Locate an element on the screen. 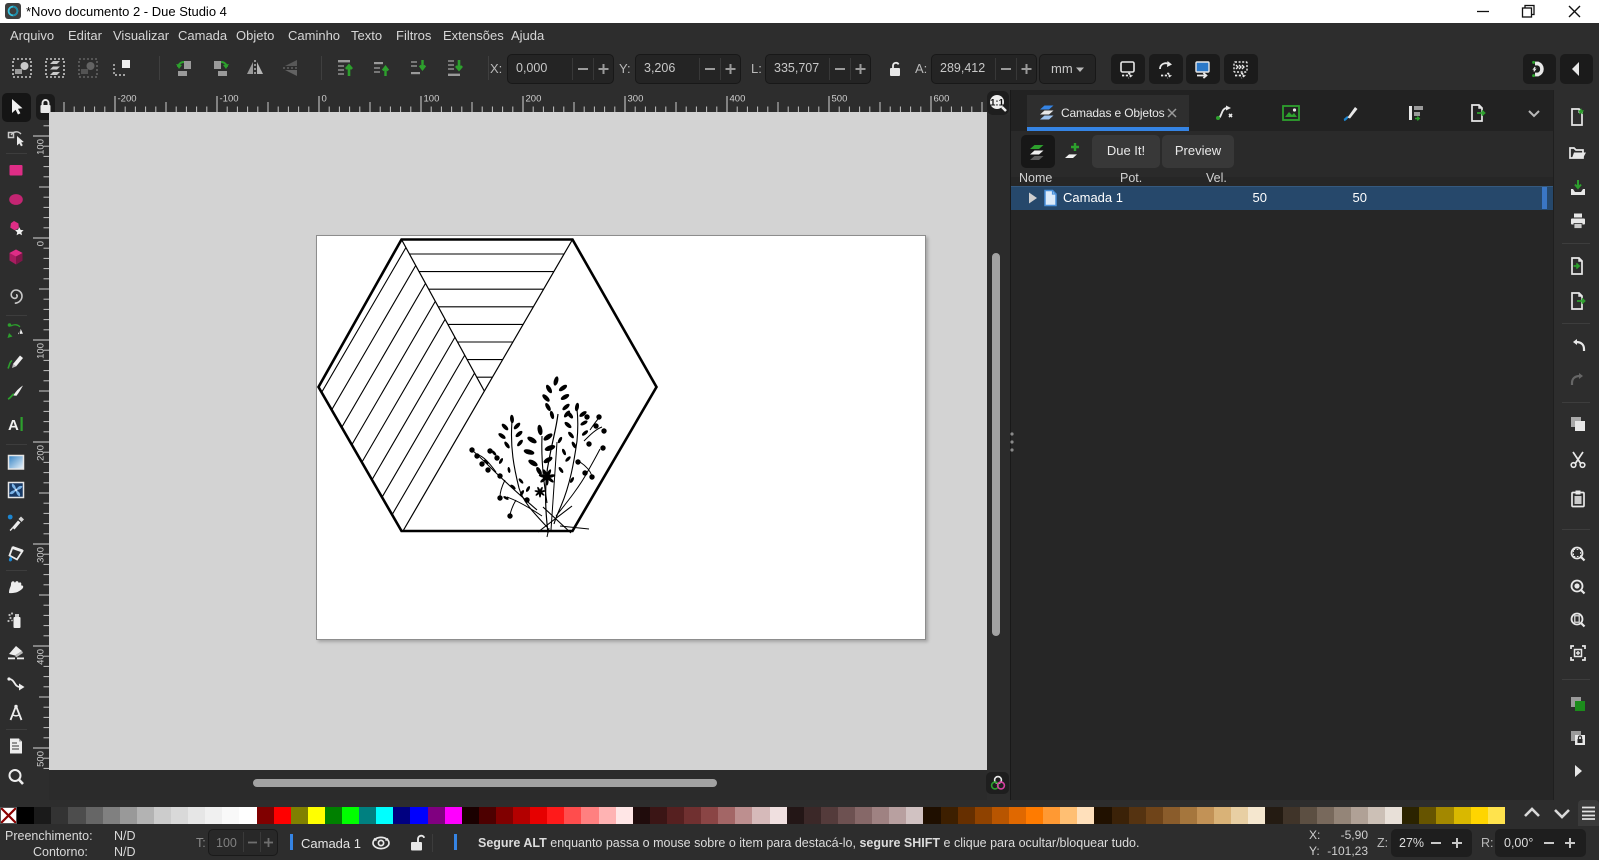  svg-text: -100 is located at coordinates (229, 99).